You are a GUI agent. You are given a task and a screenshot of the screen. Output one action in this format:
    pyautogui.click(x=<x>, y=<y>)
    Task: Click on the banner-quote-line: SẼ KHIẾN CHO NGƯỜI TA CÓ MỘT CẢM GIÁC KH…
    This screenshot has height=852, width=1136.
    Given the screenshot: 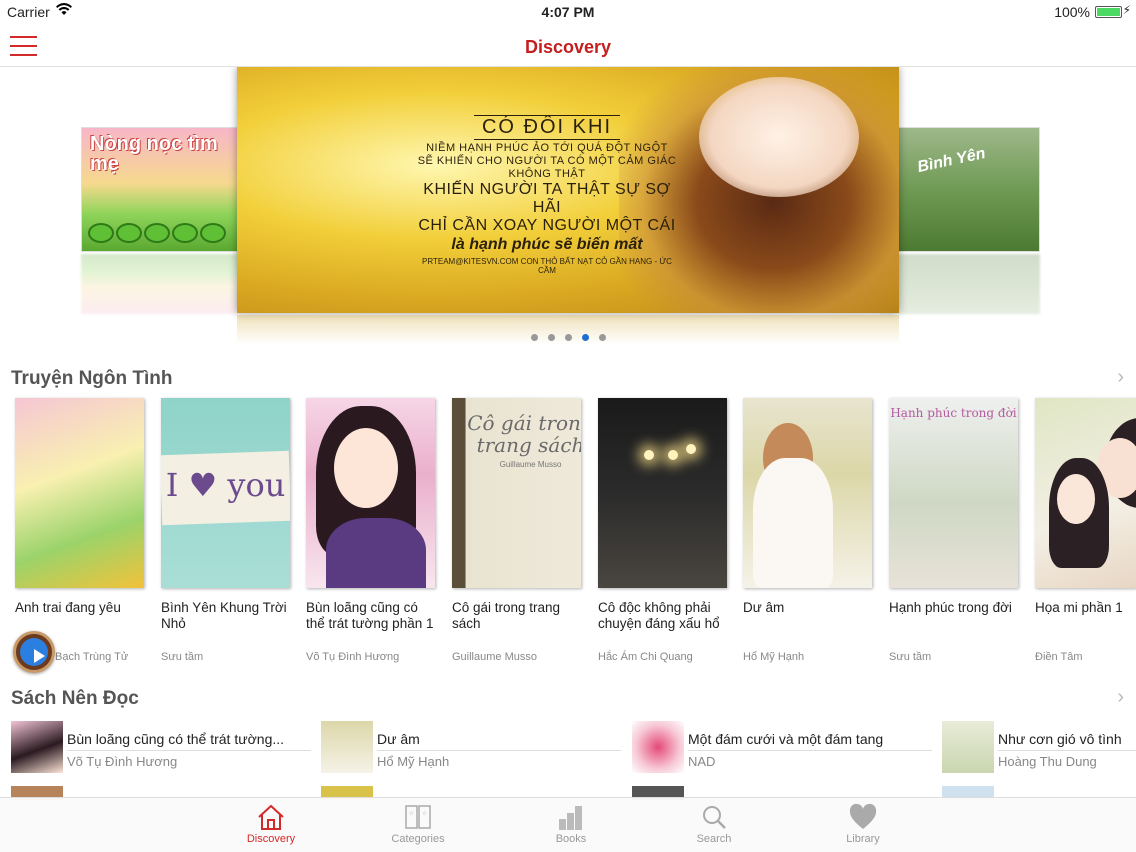 What is the action you would take?
    pyautogui.click(x=547, y=167)
    